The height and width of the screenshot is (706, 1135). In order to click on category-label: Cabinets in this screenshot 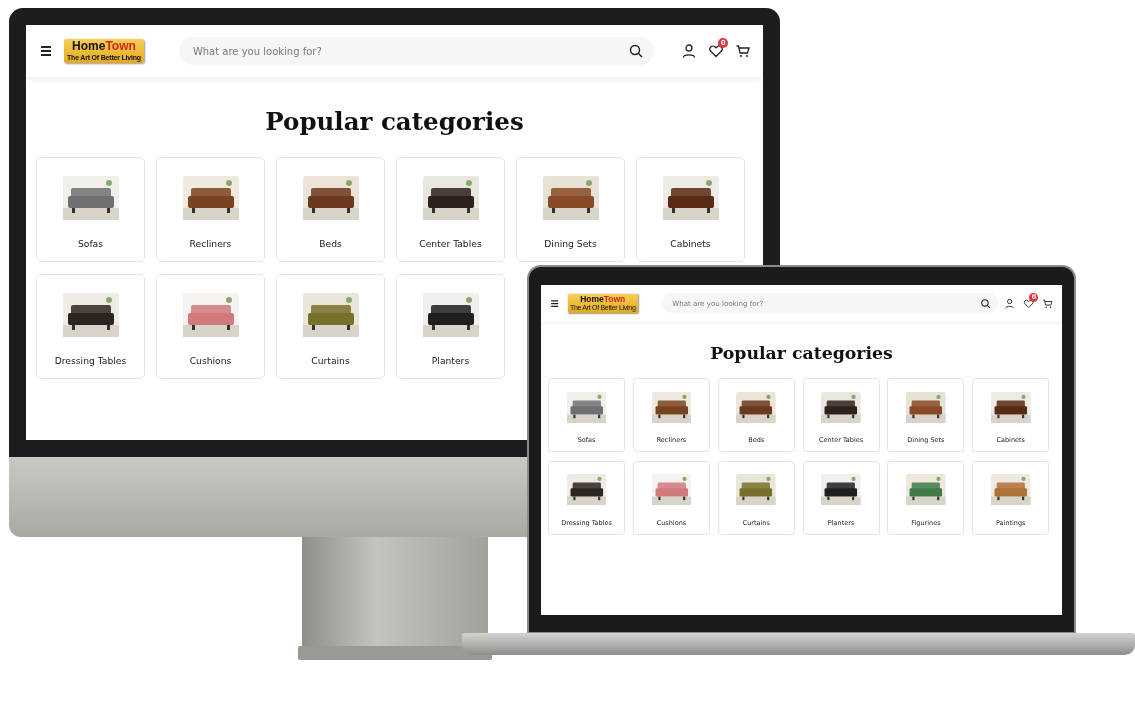, I will do `click(690, 243)`.